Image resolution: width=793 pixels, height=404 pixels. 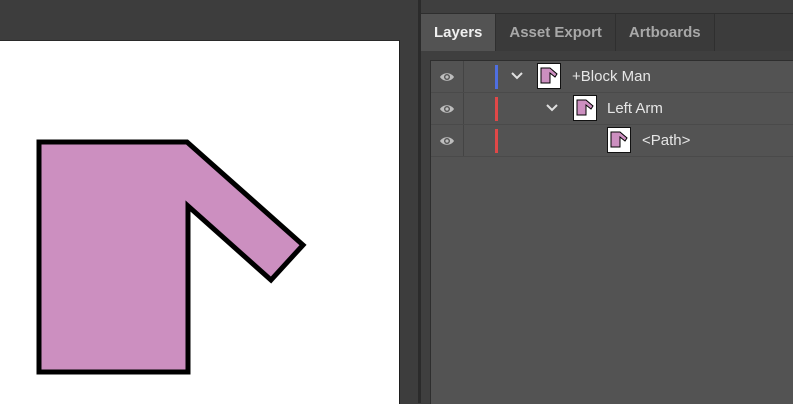 I want to click on layer-name: Left Arm, so click(x=635, y=108).